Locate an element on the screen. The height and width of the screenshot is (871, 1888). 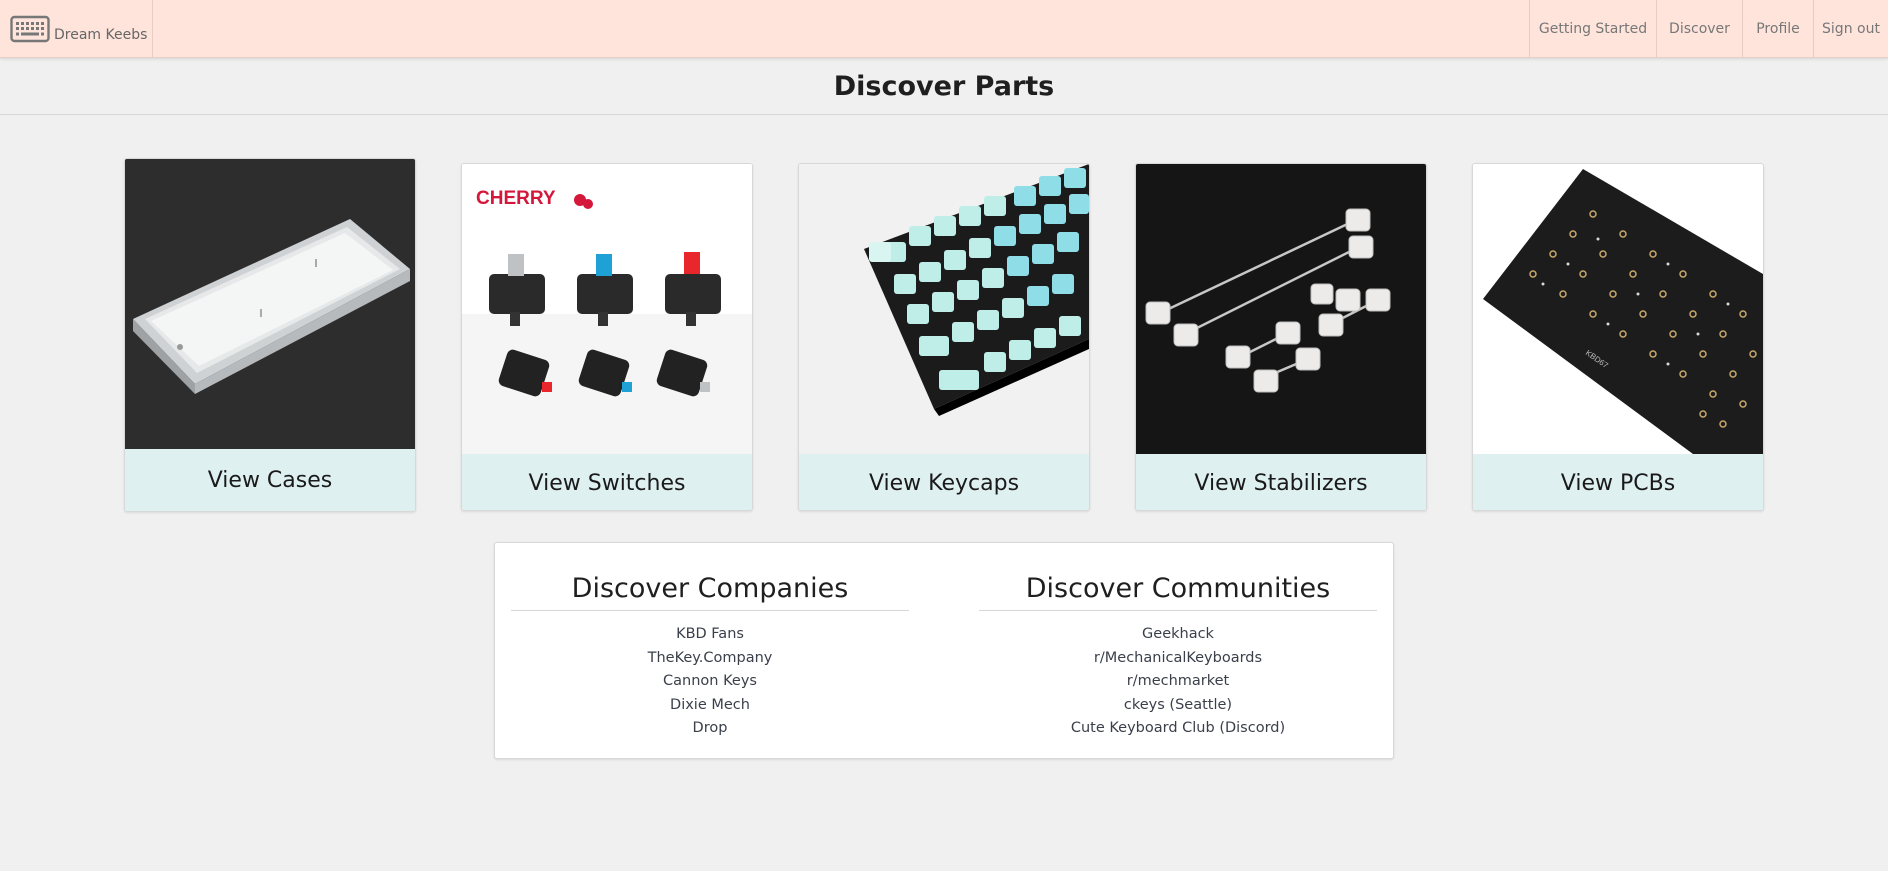
company-link: Dixie Mech is located at coordinates (710, 706).